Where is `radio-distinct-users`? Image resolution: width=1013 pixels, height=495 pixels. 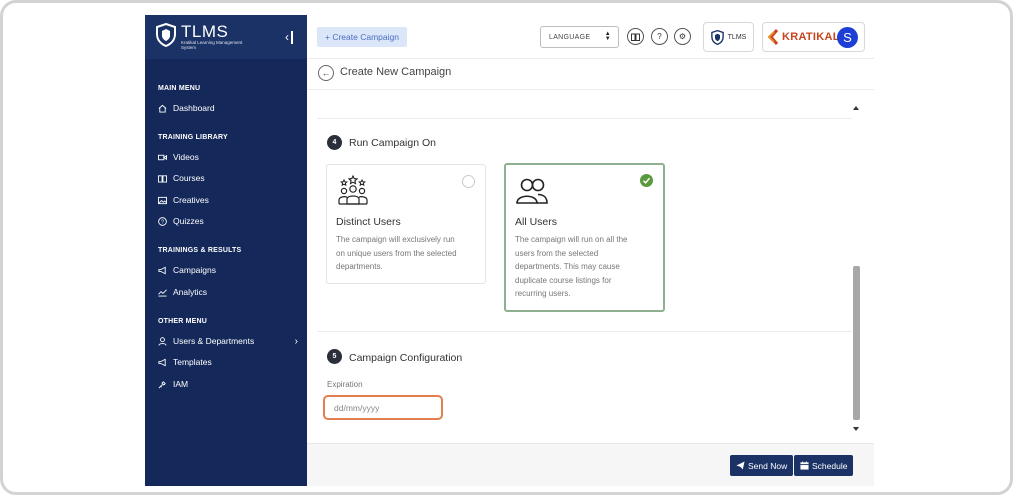 radio-distinct-users is located at coordinates (468, 181).